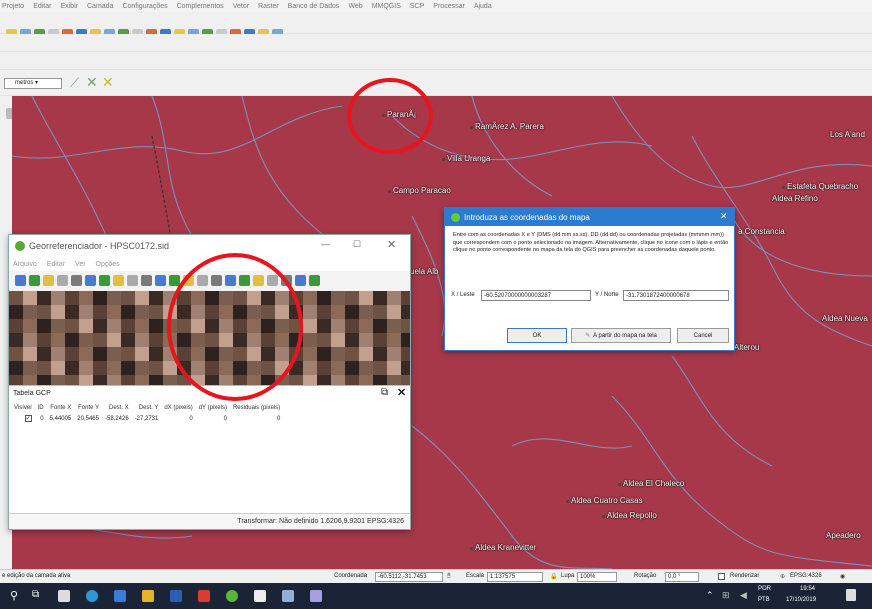 Image resolution: width=872 pixels, height=609 pixels. I want to click on maximize-icon: ☐, so click(357, 244).